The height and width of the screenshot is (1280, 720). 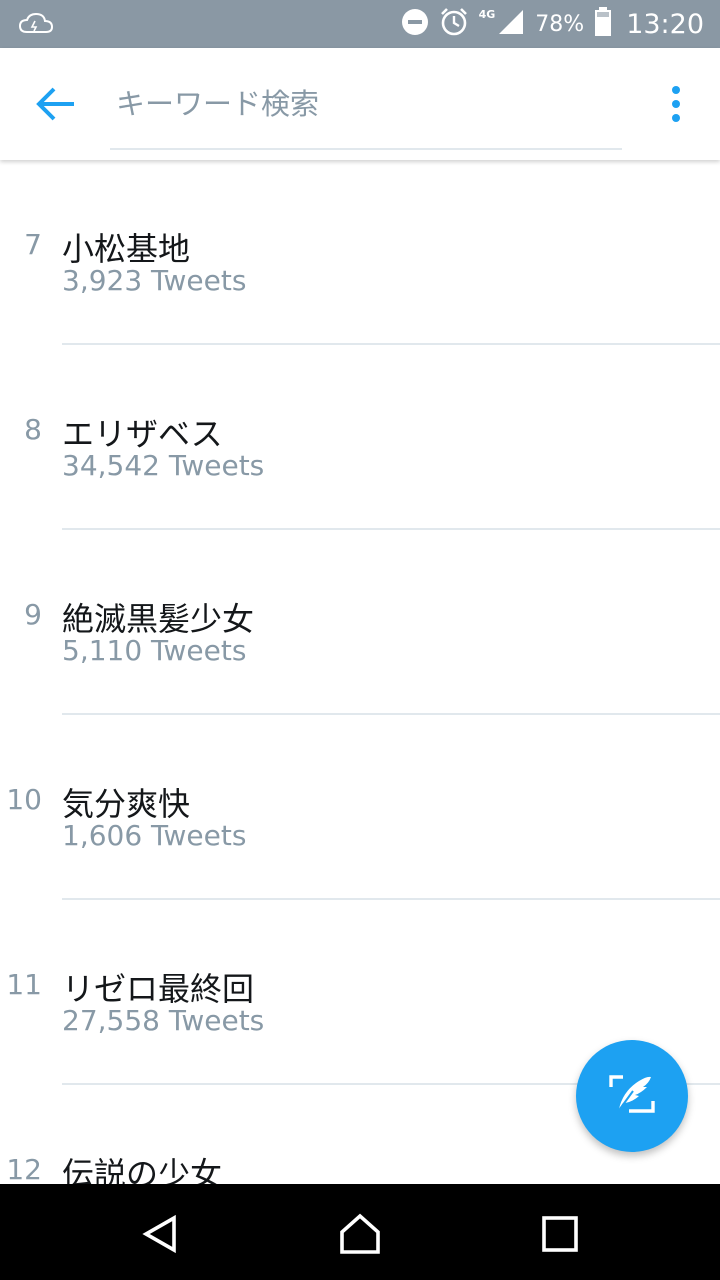 I want to click on status-icons: 4G 78% 13:20, so click(x=552, y=24).